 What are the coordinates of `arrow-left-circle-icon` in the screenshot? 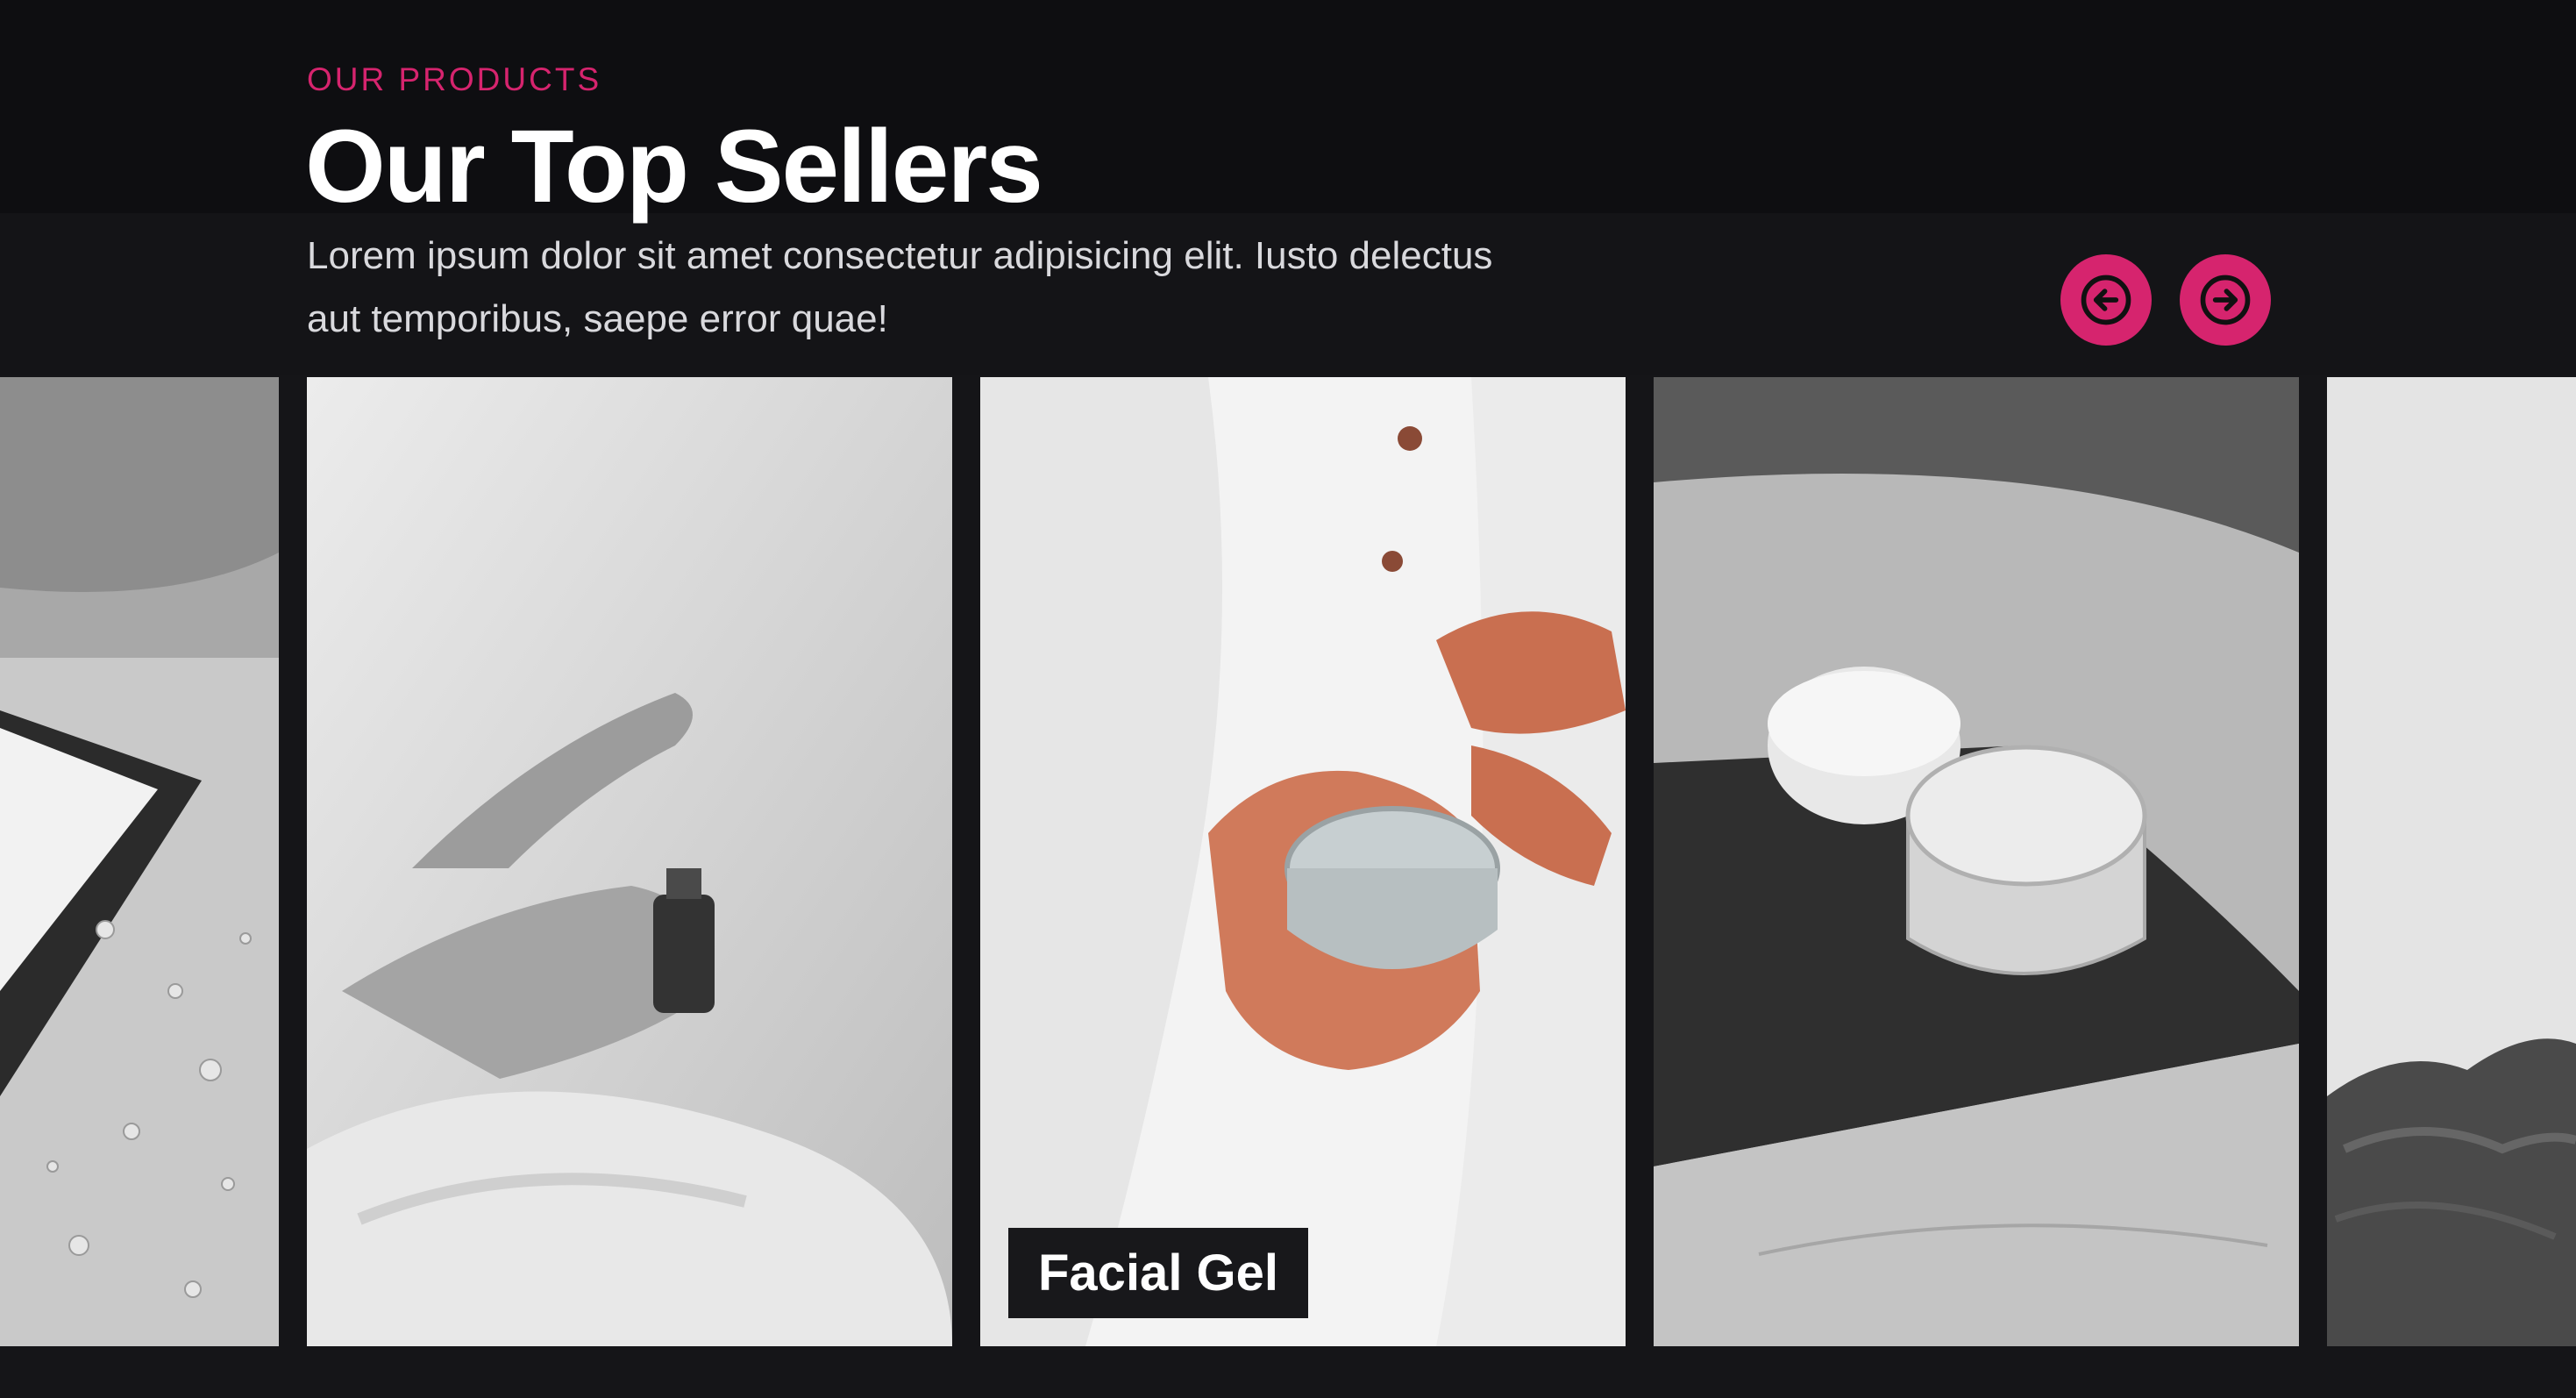 It's located at (2106, 300).